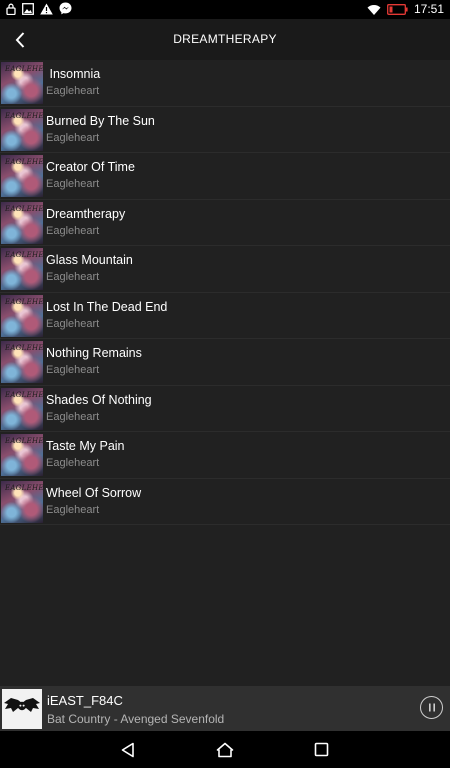  Describe the element at coordinates (225, 83) in the screenshot. I see `list-item: EAGLEHEART Insomnia Eagleheart` at that location.